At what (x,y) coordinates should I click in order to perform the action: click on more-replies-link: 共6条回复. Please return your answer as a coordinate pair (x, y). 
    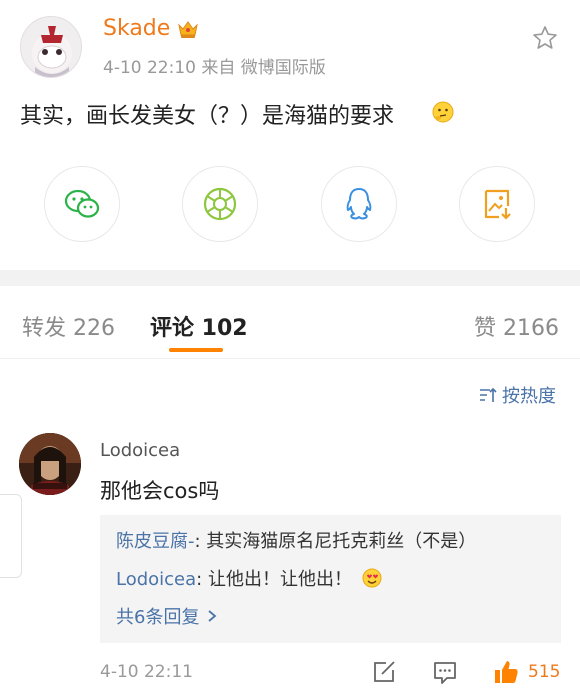
    Looking at the image, I should click on (166, 616).